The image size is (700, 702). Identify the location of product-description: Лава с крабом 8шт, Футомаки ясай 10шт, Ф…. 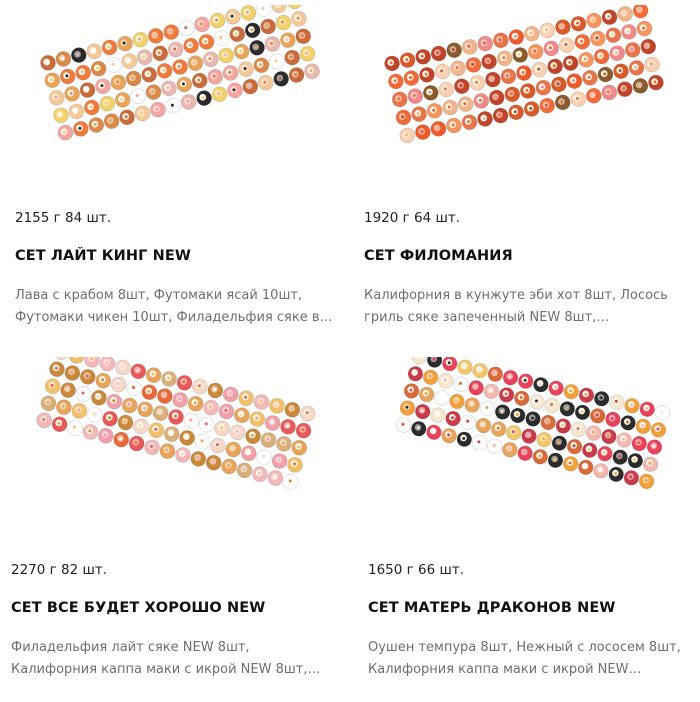
(174, 306).